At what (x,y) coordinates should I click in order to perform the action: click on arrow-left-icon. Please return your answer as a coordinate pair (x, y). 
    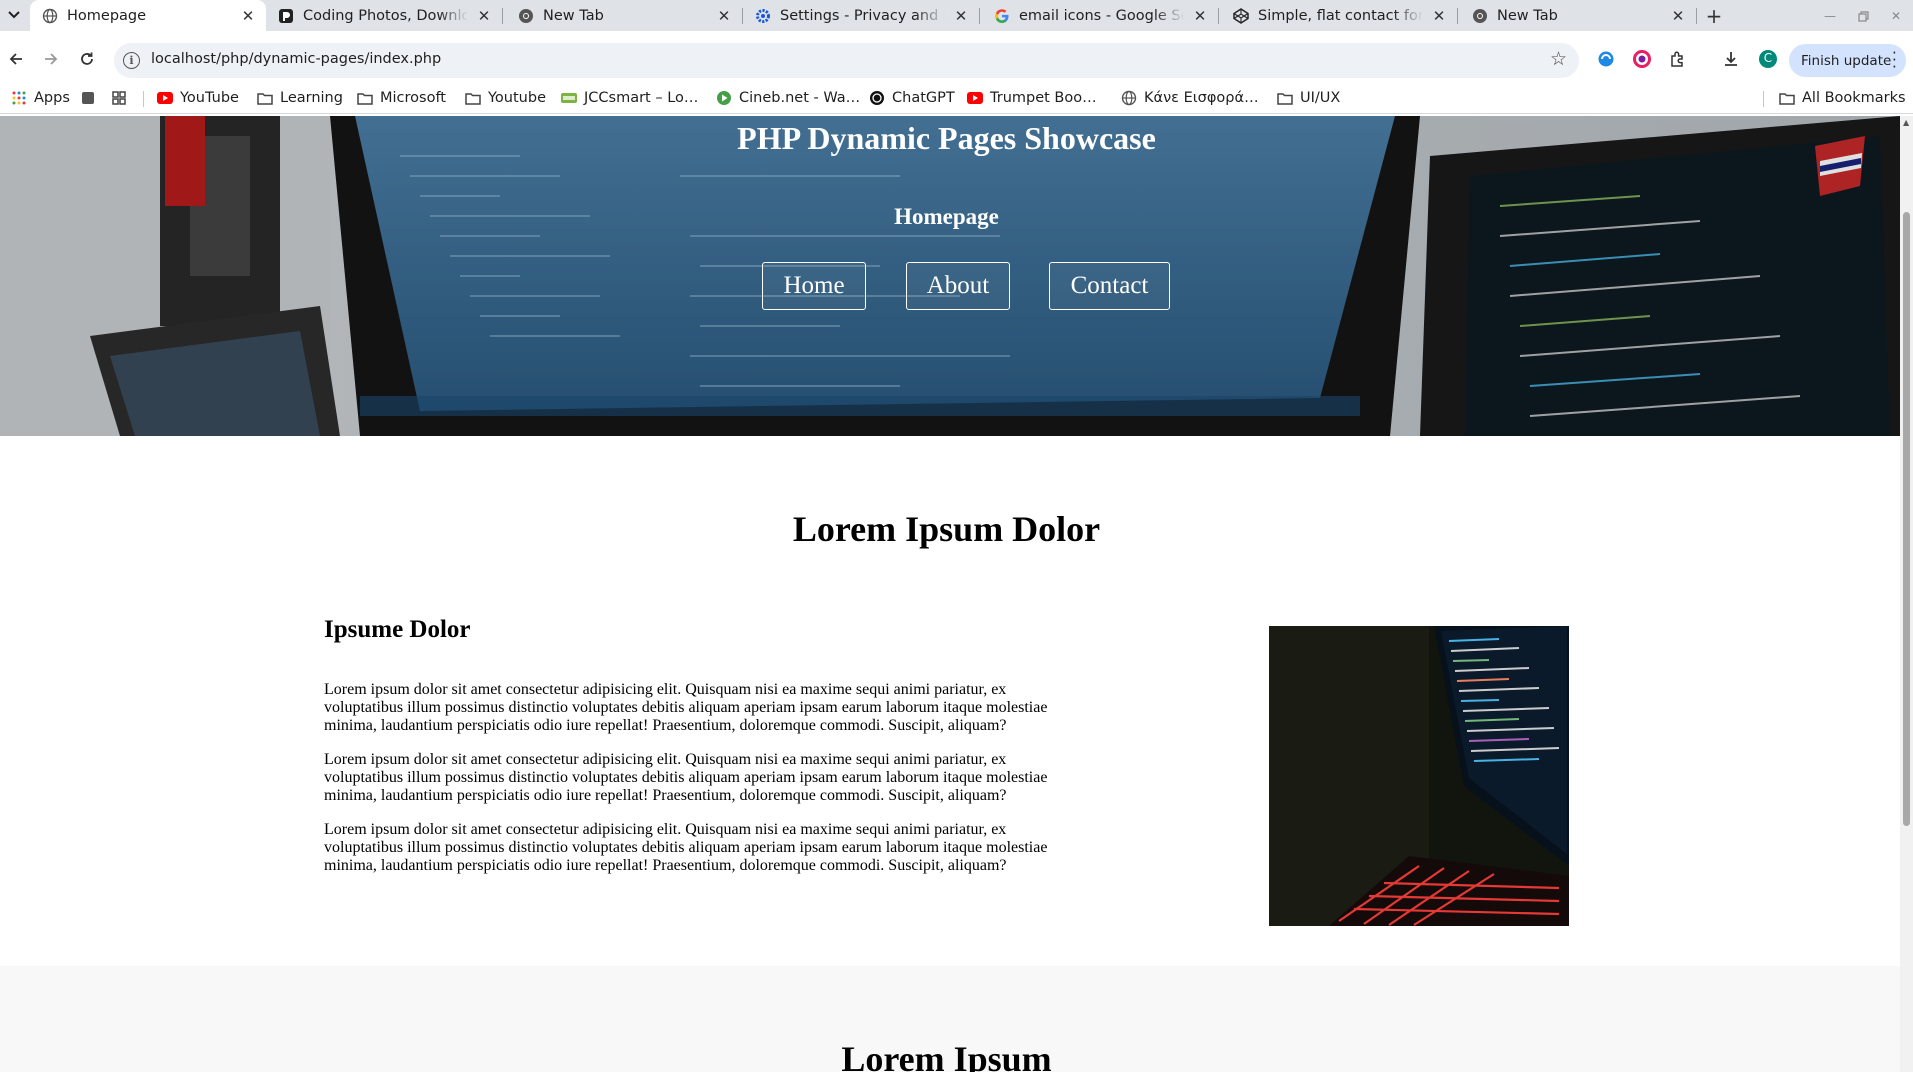
    Looking at the image, I should click on (15, 59).